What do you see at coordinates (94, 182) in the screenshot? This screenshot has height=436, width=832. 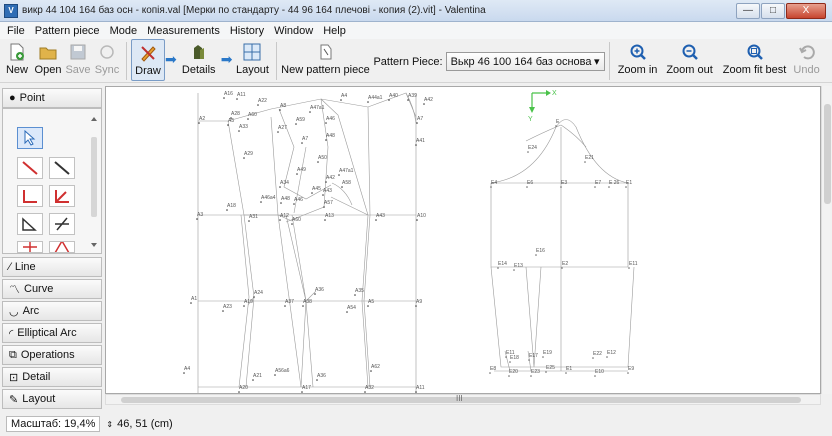 I see `tools-scrollbar` at bounding box center [94, 182].